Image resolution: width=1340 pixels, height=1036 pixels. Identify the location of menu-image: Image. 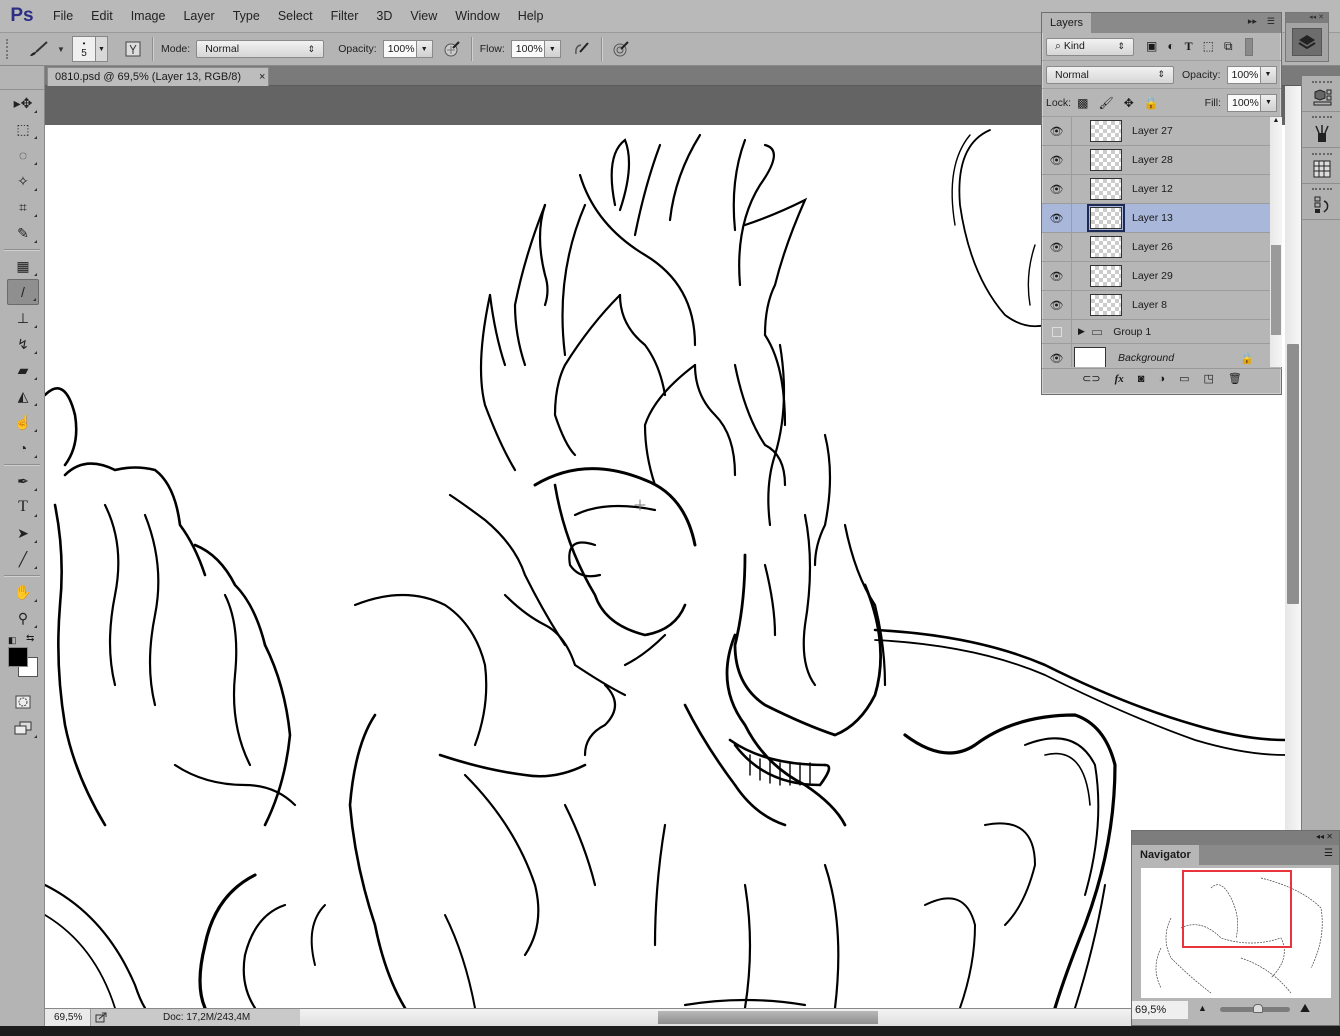
(148, 16).